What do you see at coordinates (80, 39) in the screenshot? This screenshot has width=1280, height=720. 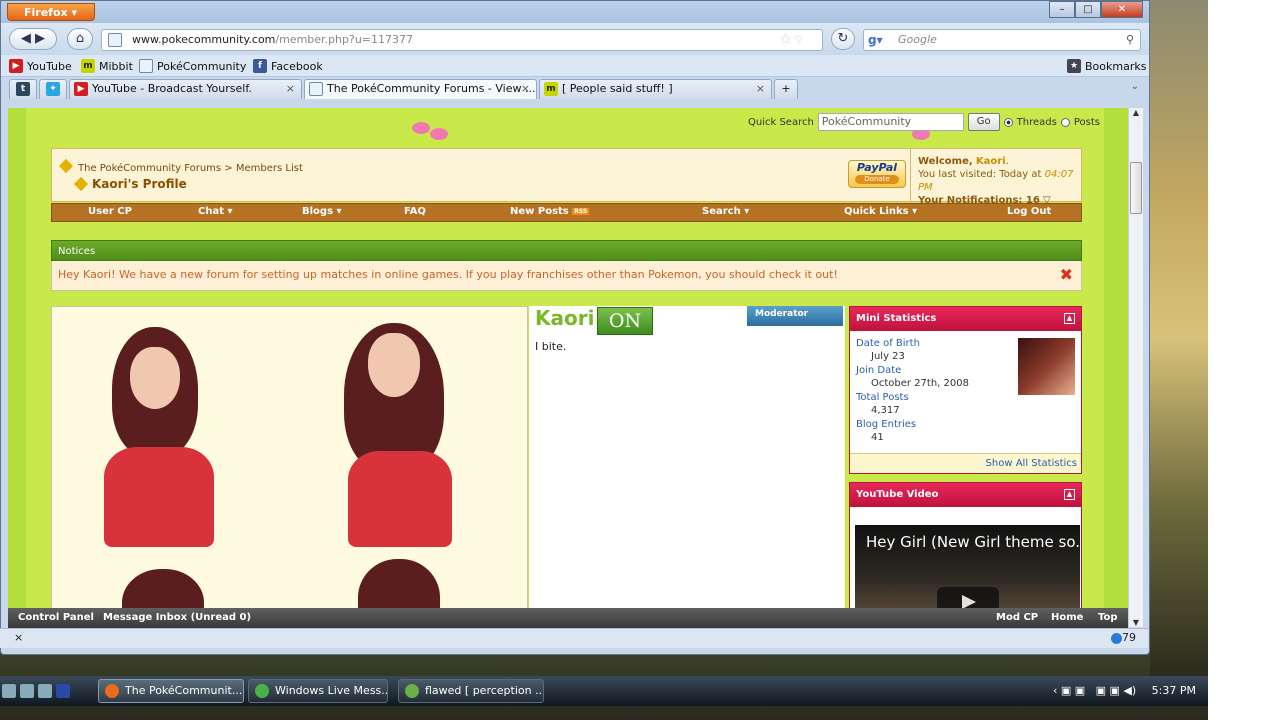 I see `home-icon: ⌂` at bounding box center [80, 39].